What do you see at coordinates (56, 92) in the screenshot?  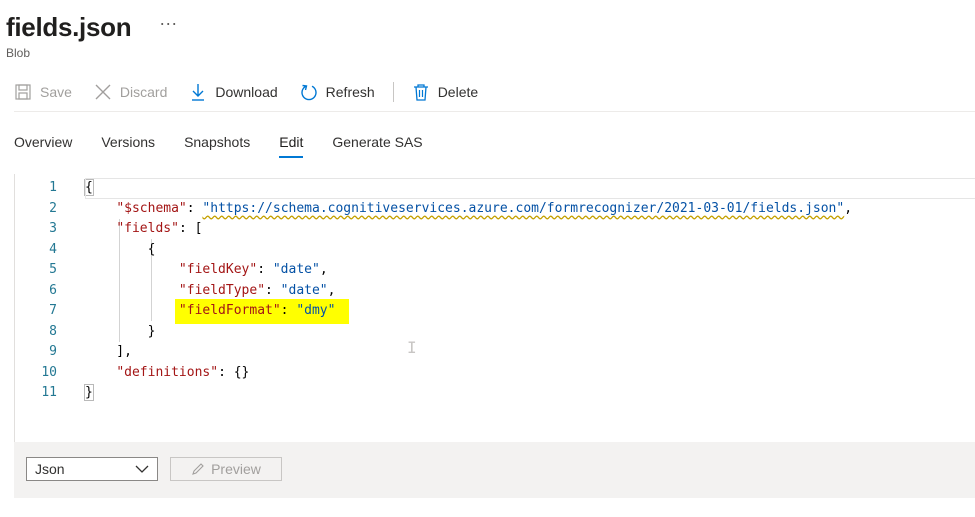 I see `save-label: Save` at bounding box center [56, 92].